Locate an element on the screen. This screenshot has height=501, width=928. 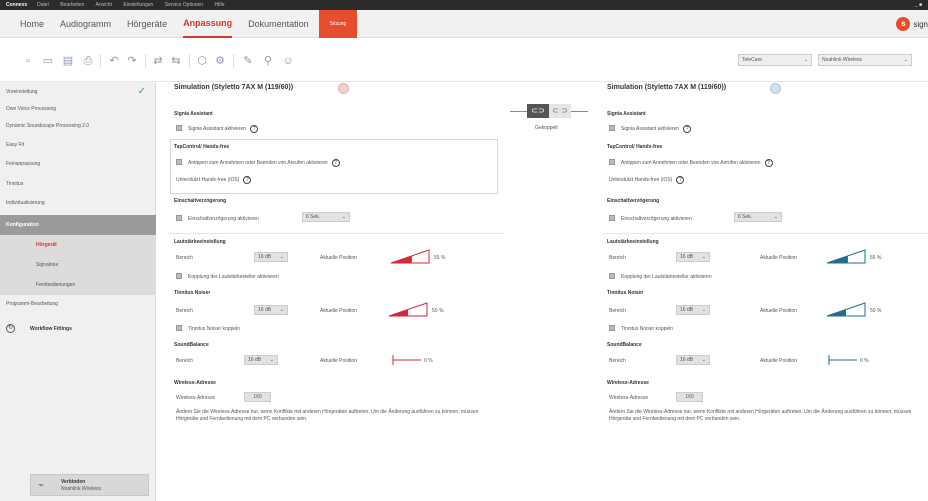
right-wl-heading: Wireless-Adresse is located at coordinates (628, 383).